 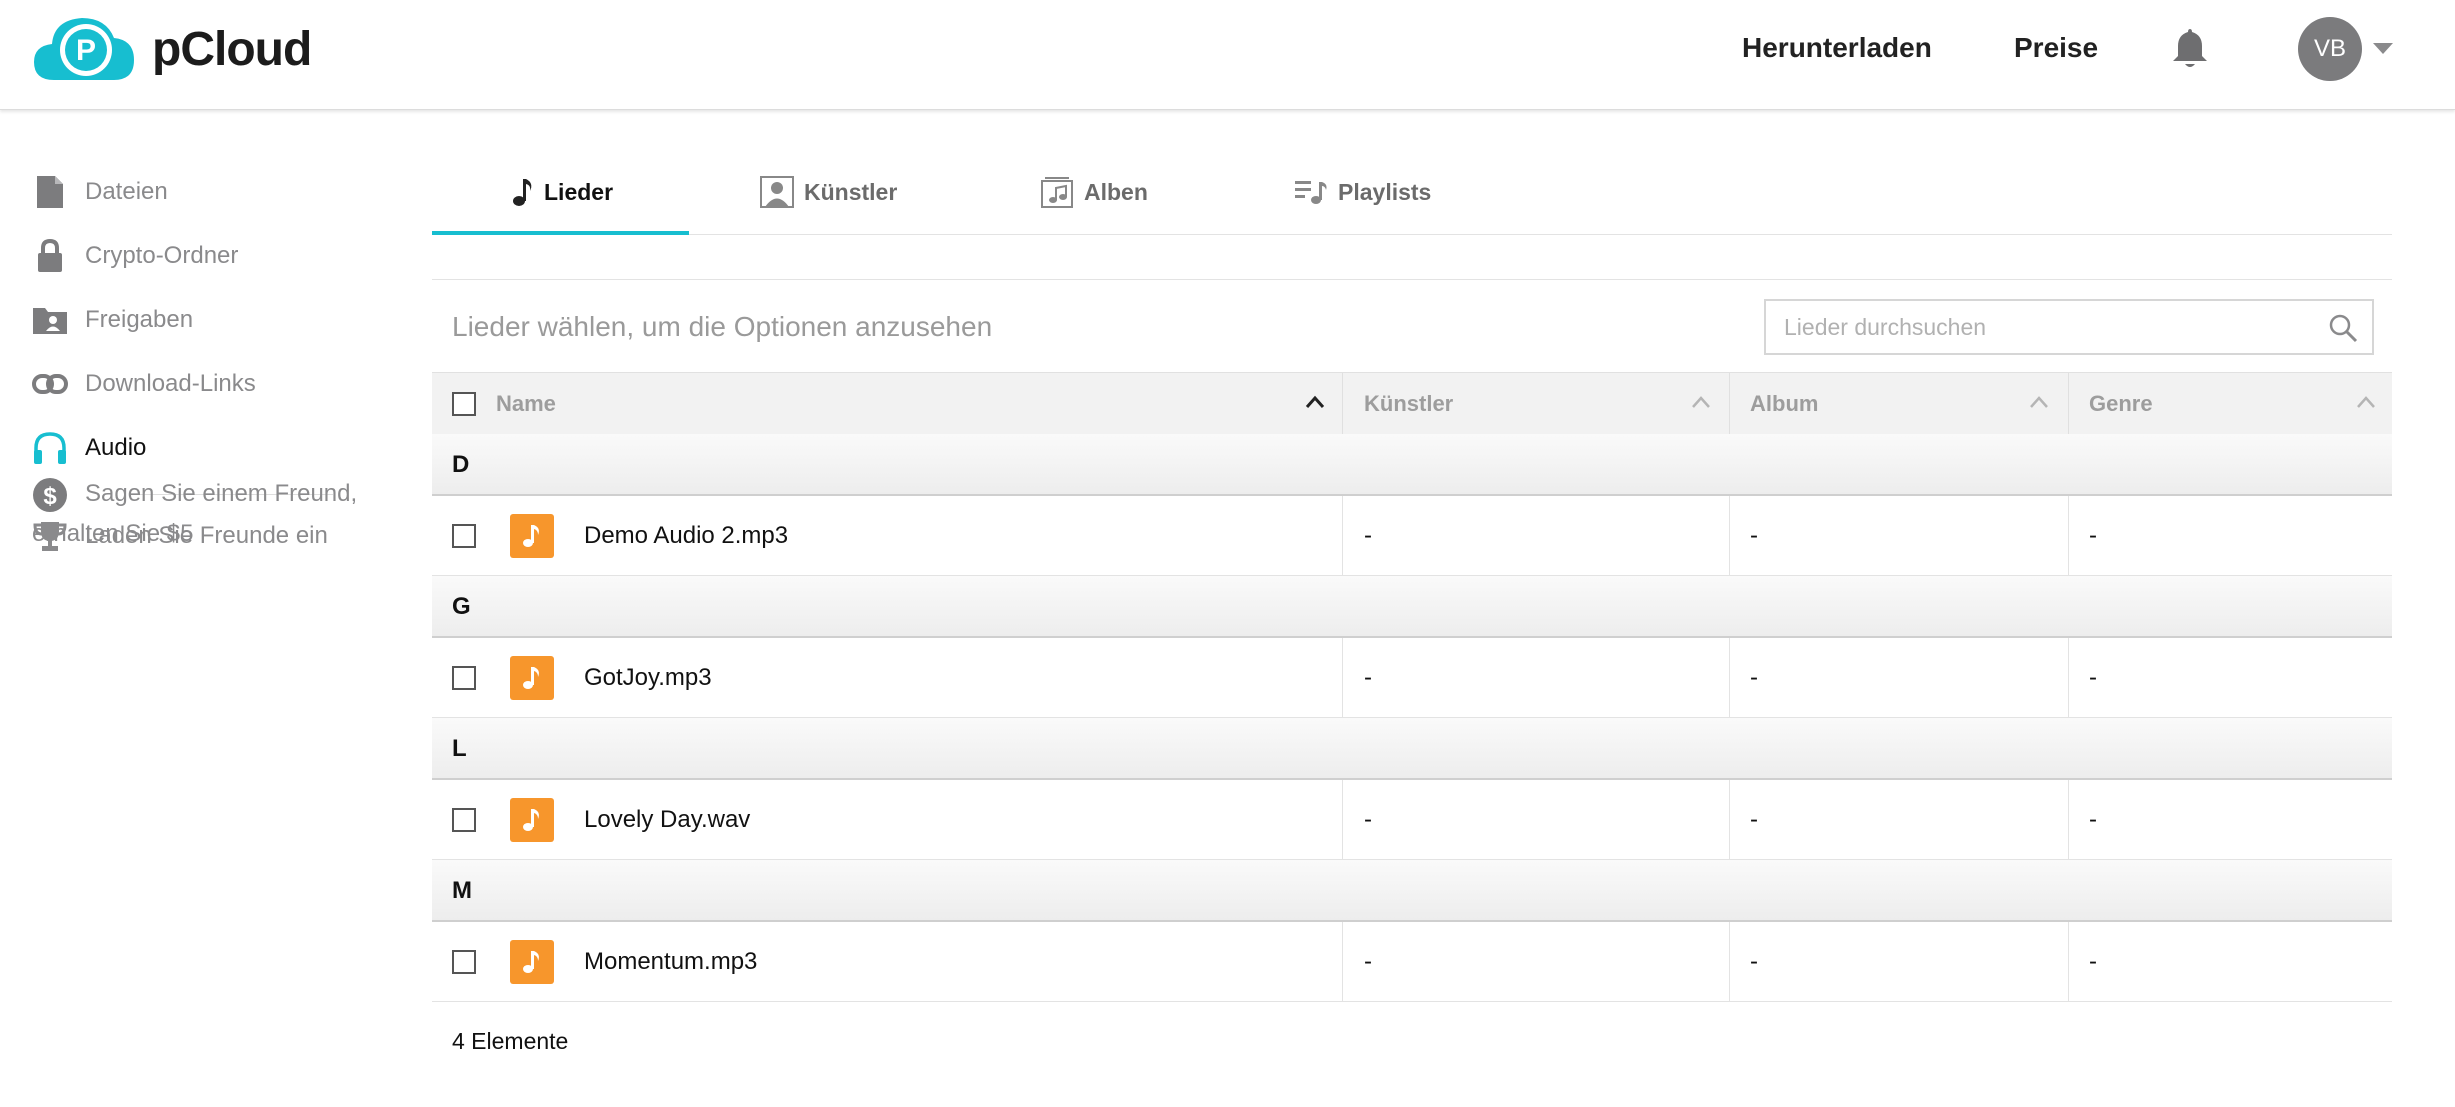 I want to click on group-letter: M, so click(x=462, y=890).